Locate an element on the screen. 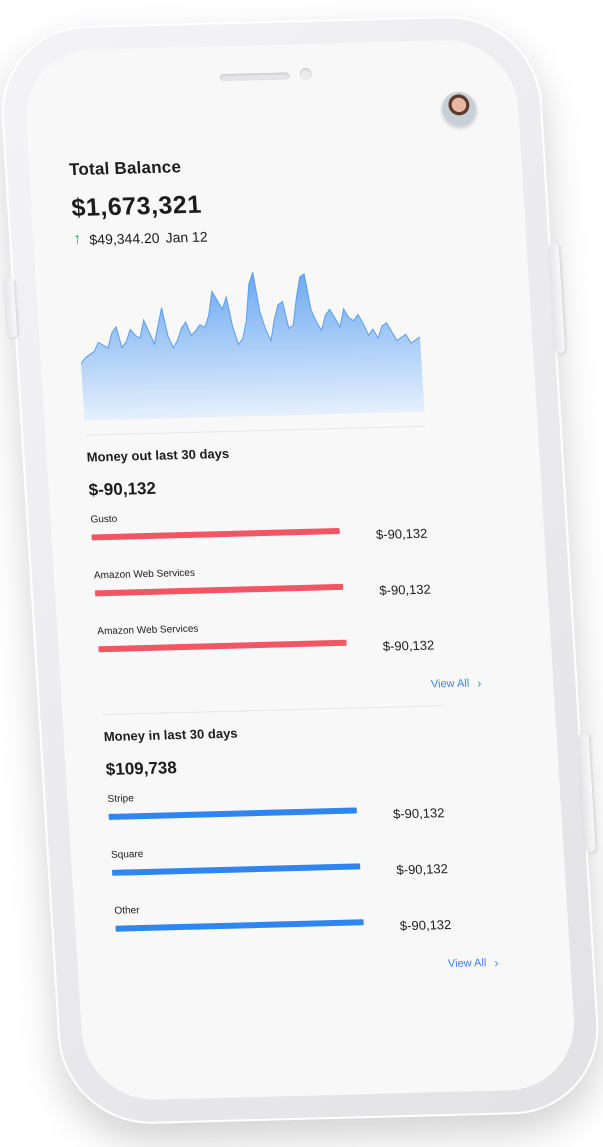 Image resolution: width=603 pixels, height=1147 pixels. list-item: Stripe $-90,132 is located at coordinates (309, 817).